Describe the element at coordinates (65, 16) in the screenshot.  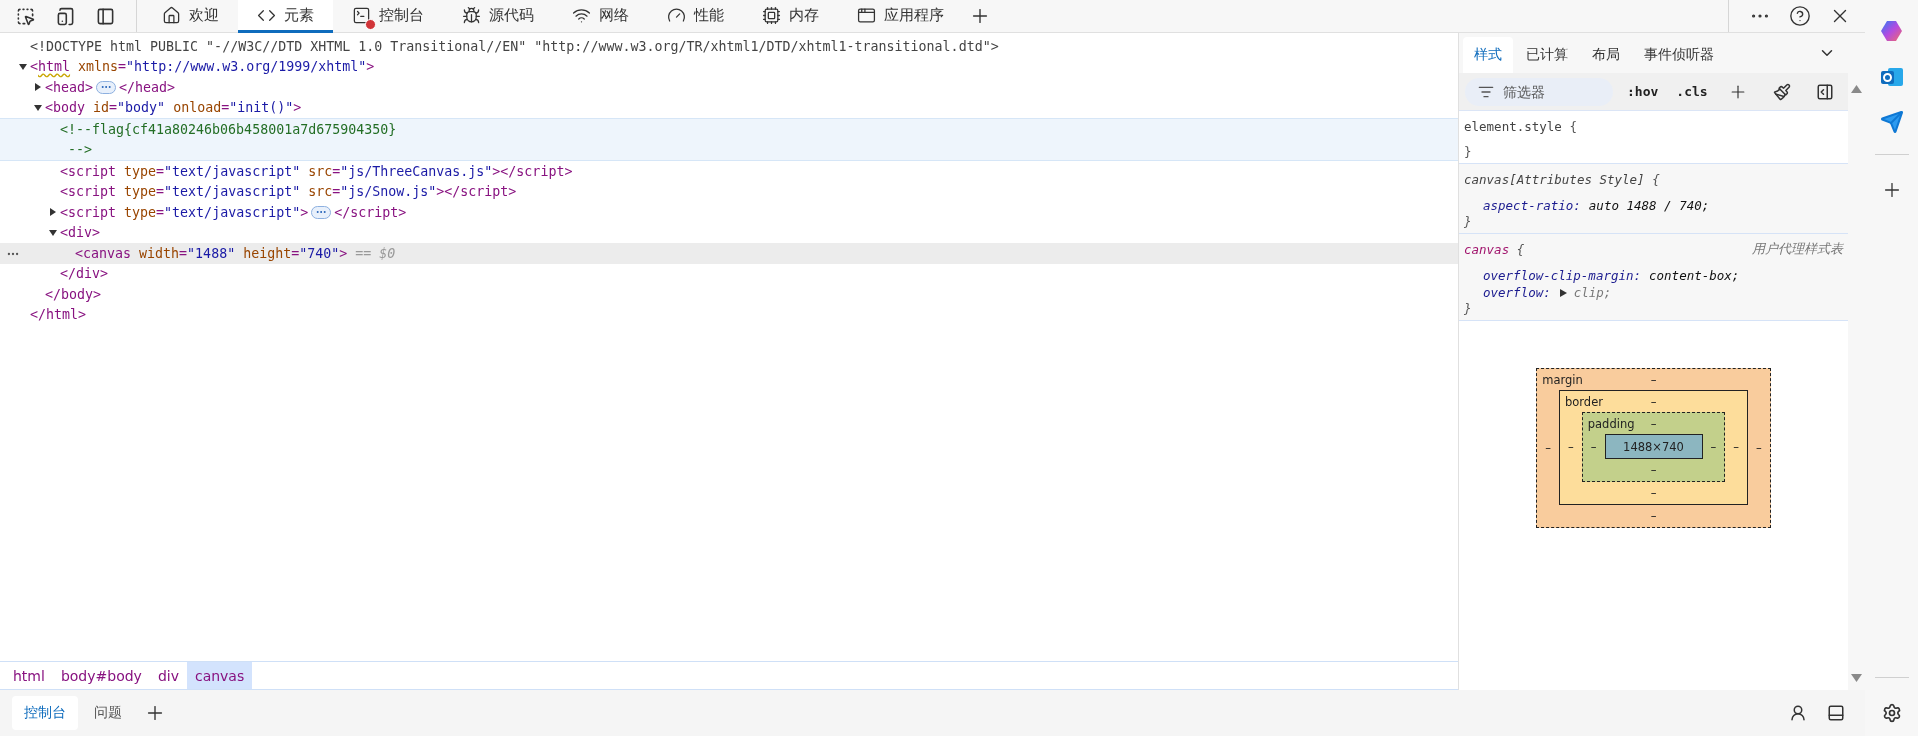
I see `device-icon` at that location.